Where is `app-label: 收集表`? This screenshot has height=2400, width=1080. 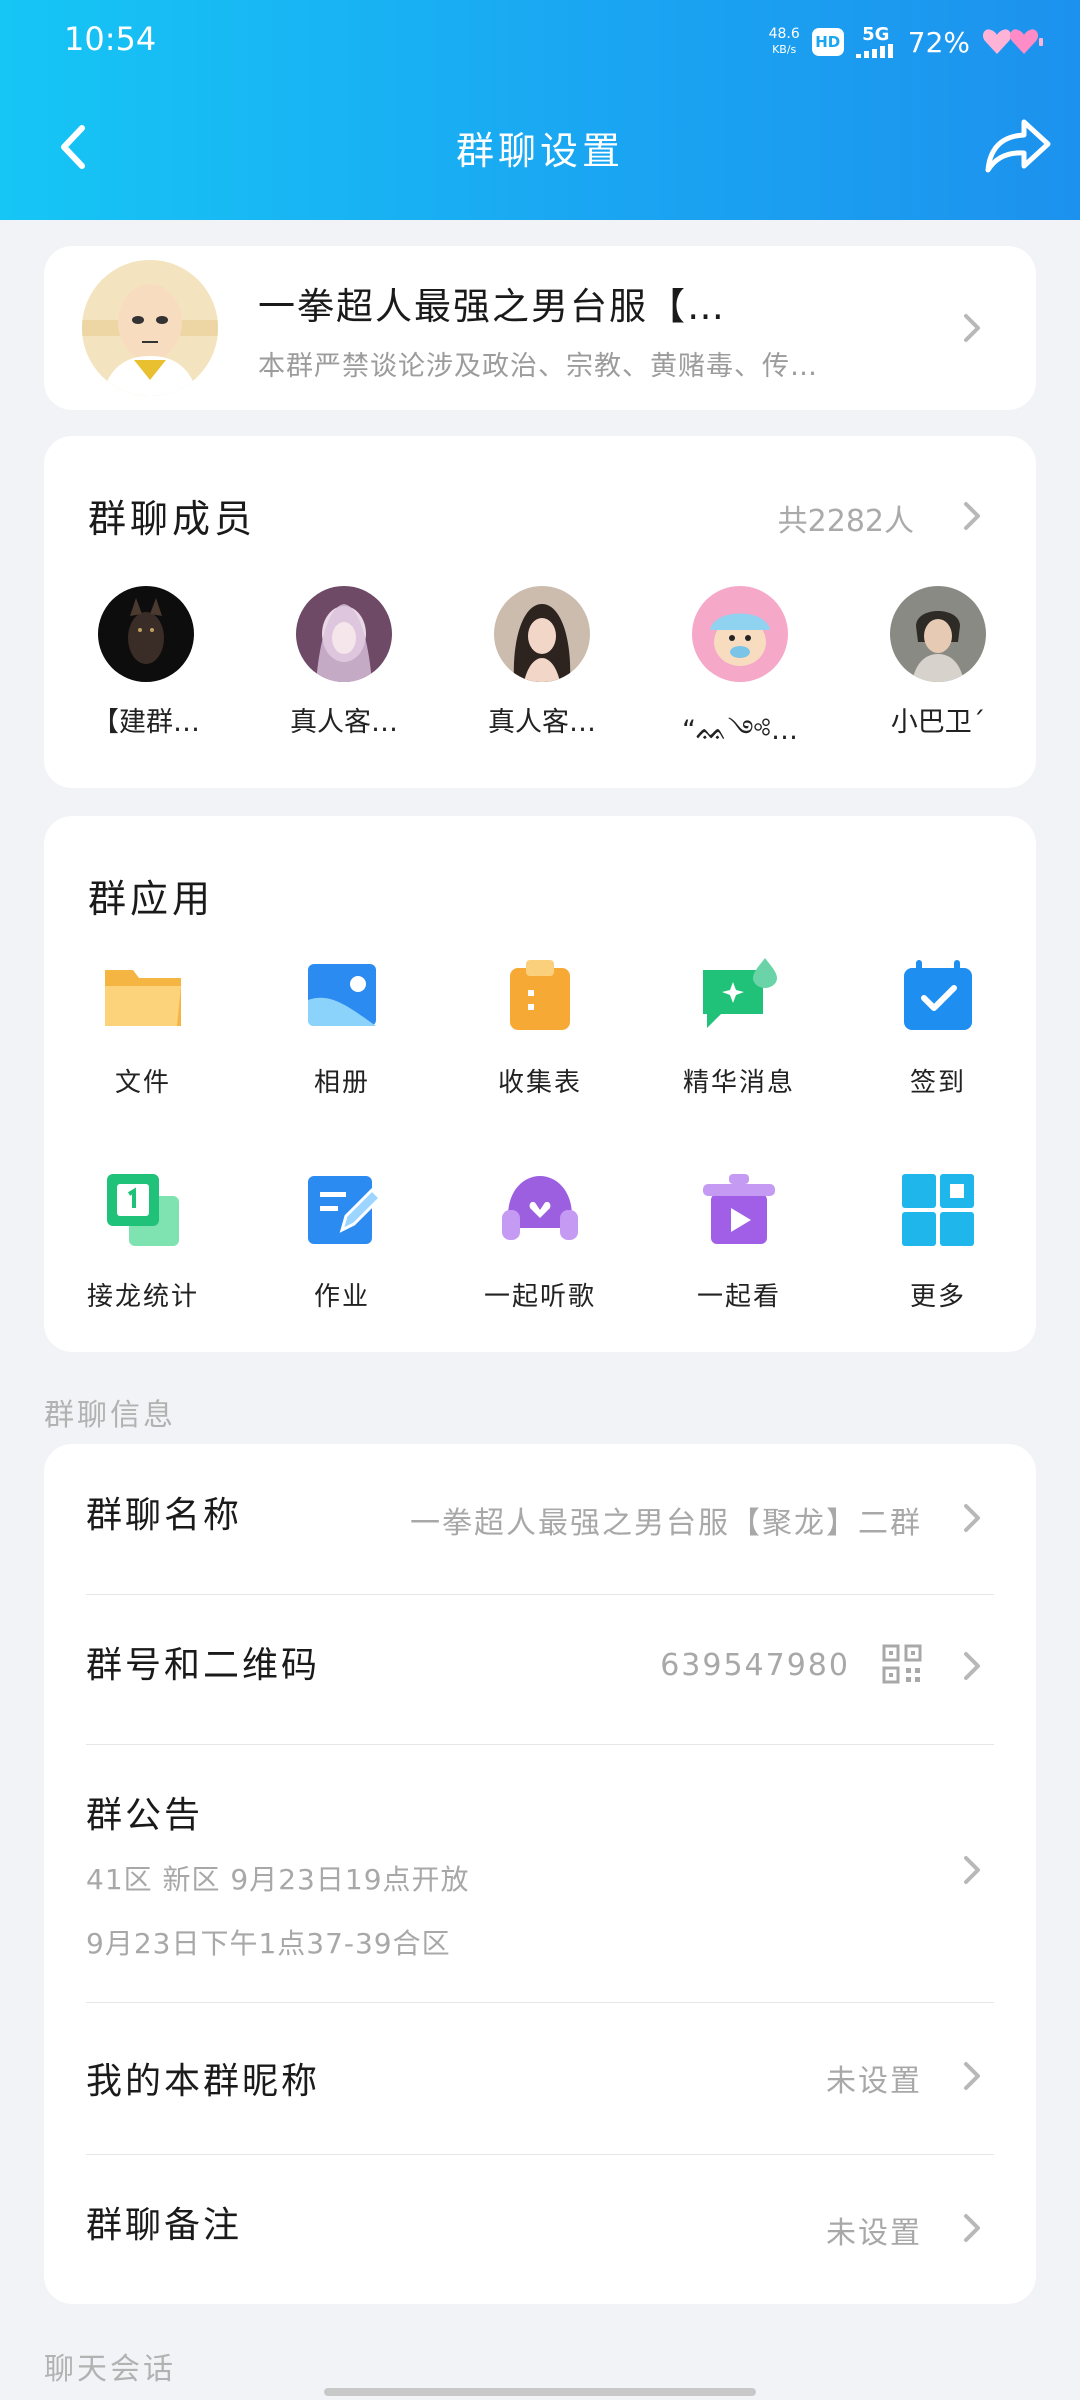 app-label: 收集表 is located at coordinates (539, 1083).